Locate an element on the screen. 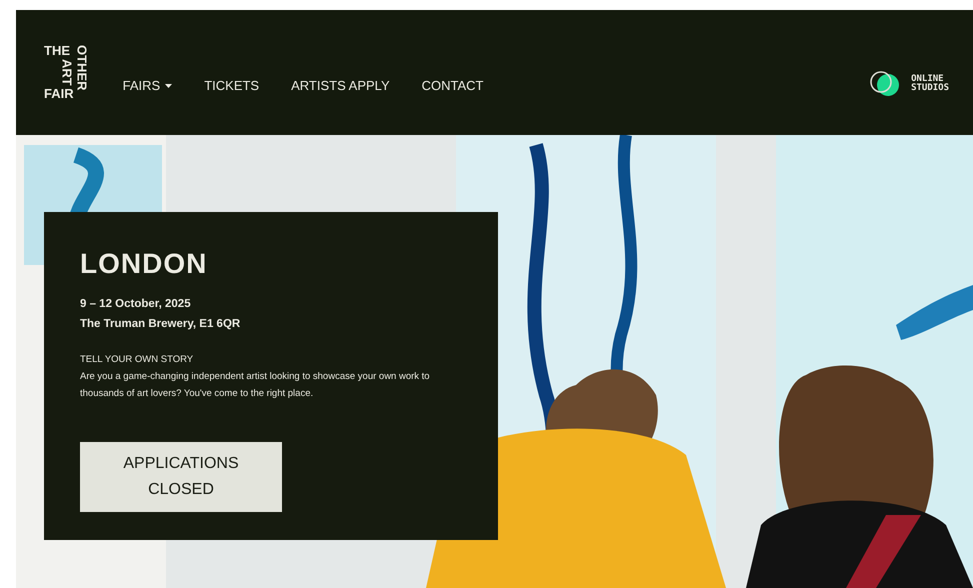  logo-word: ART is located at coordinates (59, 72).